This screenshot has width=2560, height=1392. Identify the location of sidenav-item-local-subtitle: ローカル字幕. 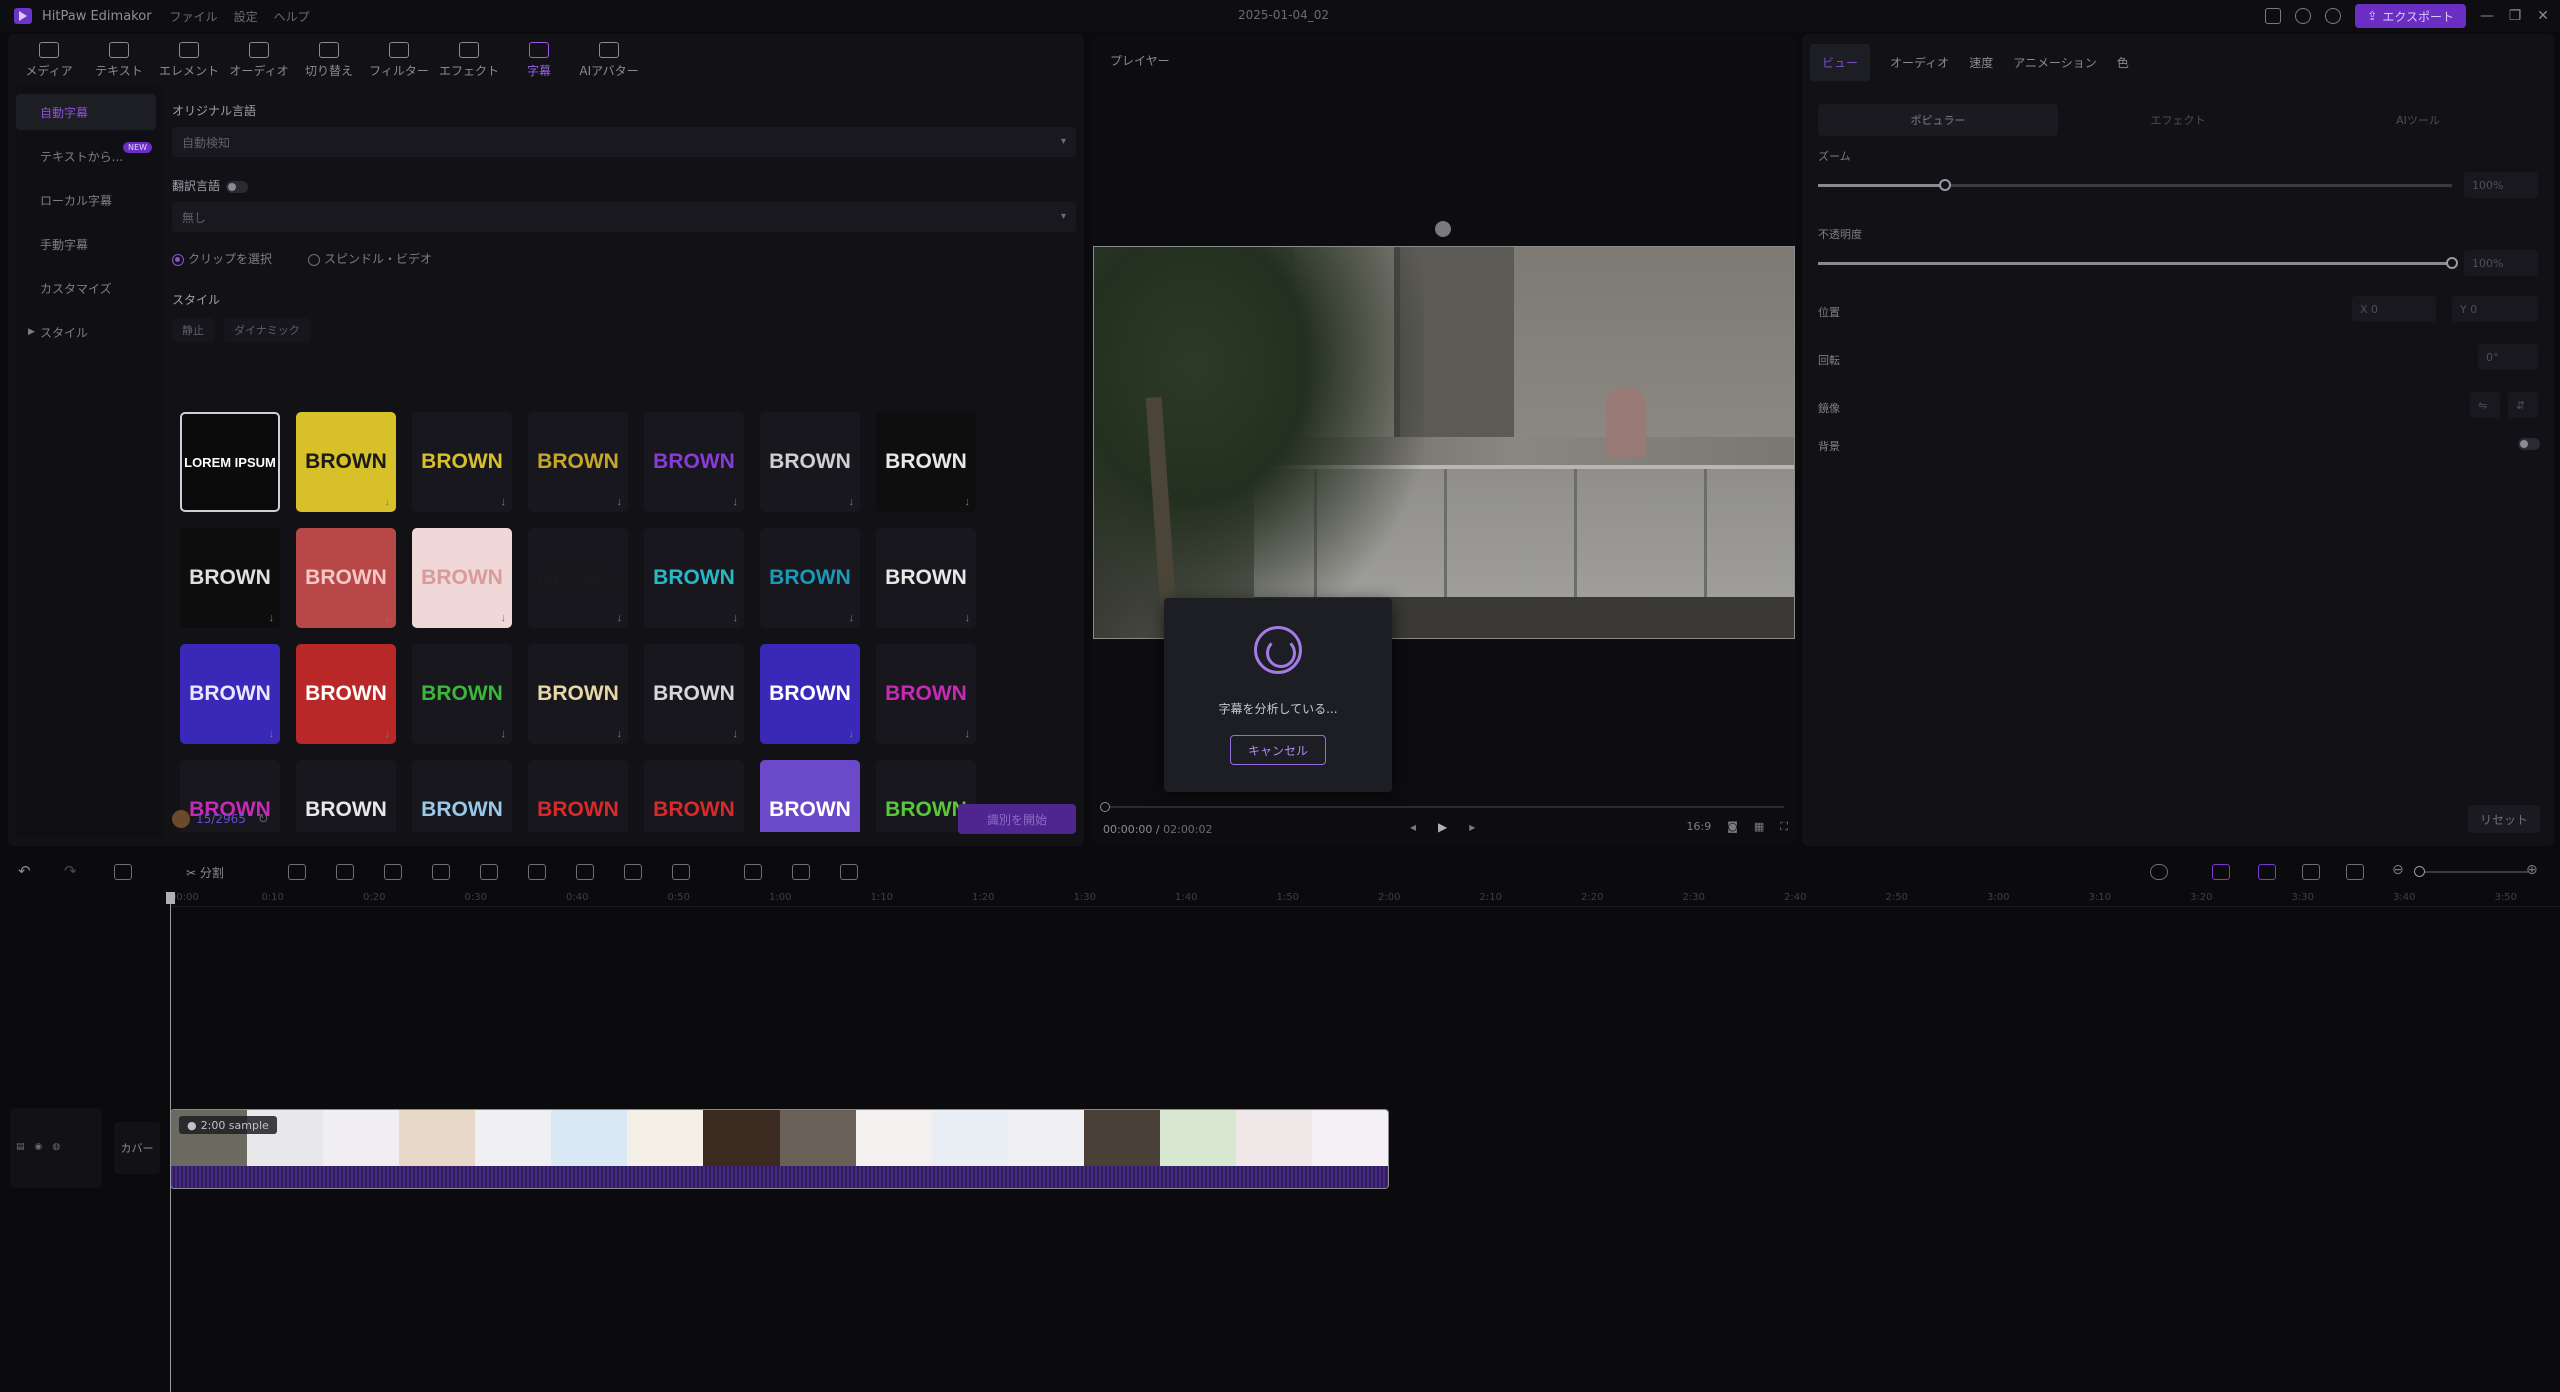
(86, 200).